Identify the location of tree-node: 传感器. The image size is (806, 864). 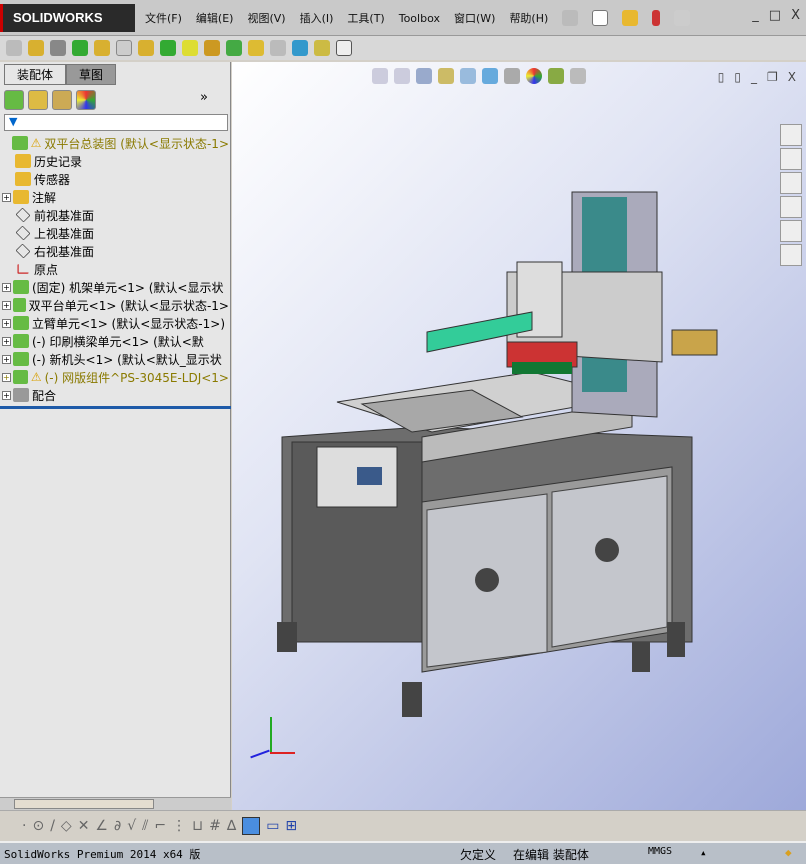
(115, 179).